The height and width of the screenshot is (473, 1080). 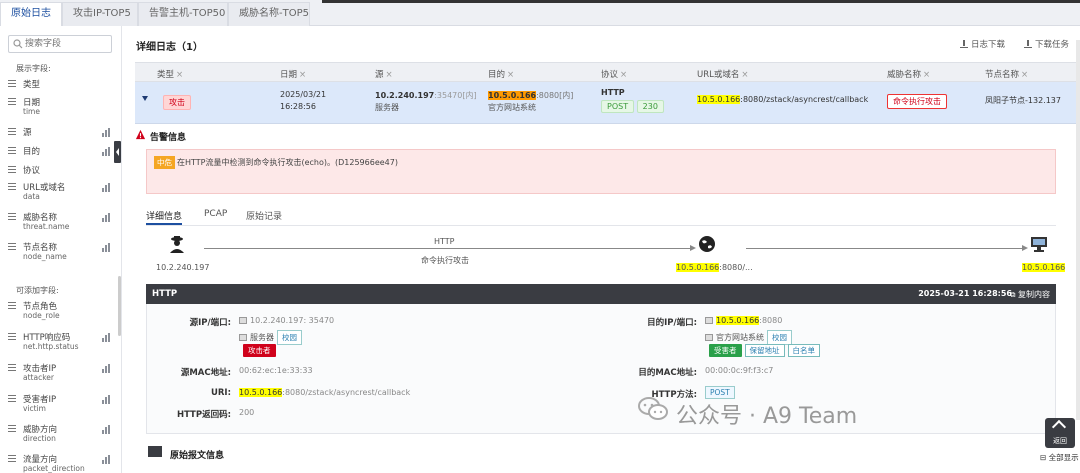 What do you see at coordinates (748, 337) in the screenshot?
I see `dst-role: 官方网站系统 校园` at bounding box center [748, 337].